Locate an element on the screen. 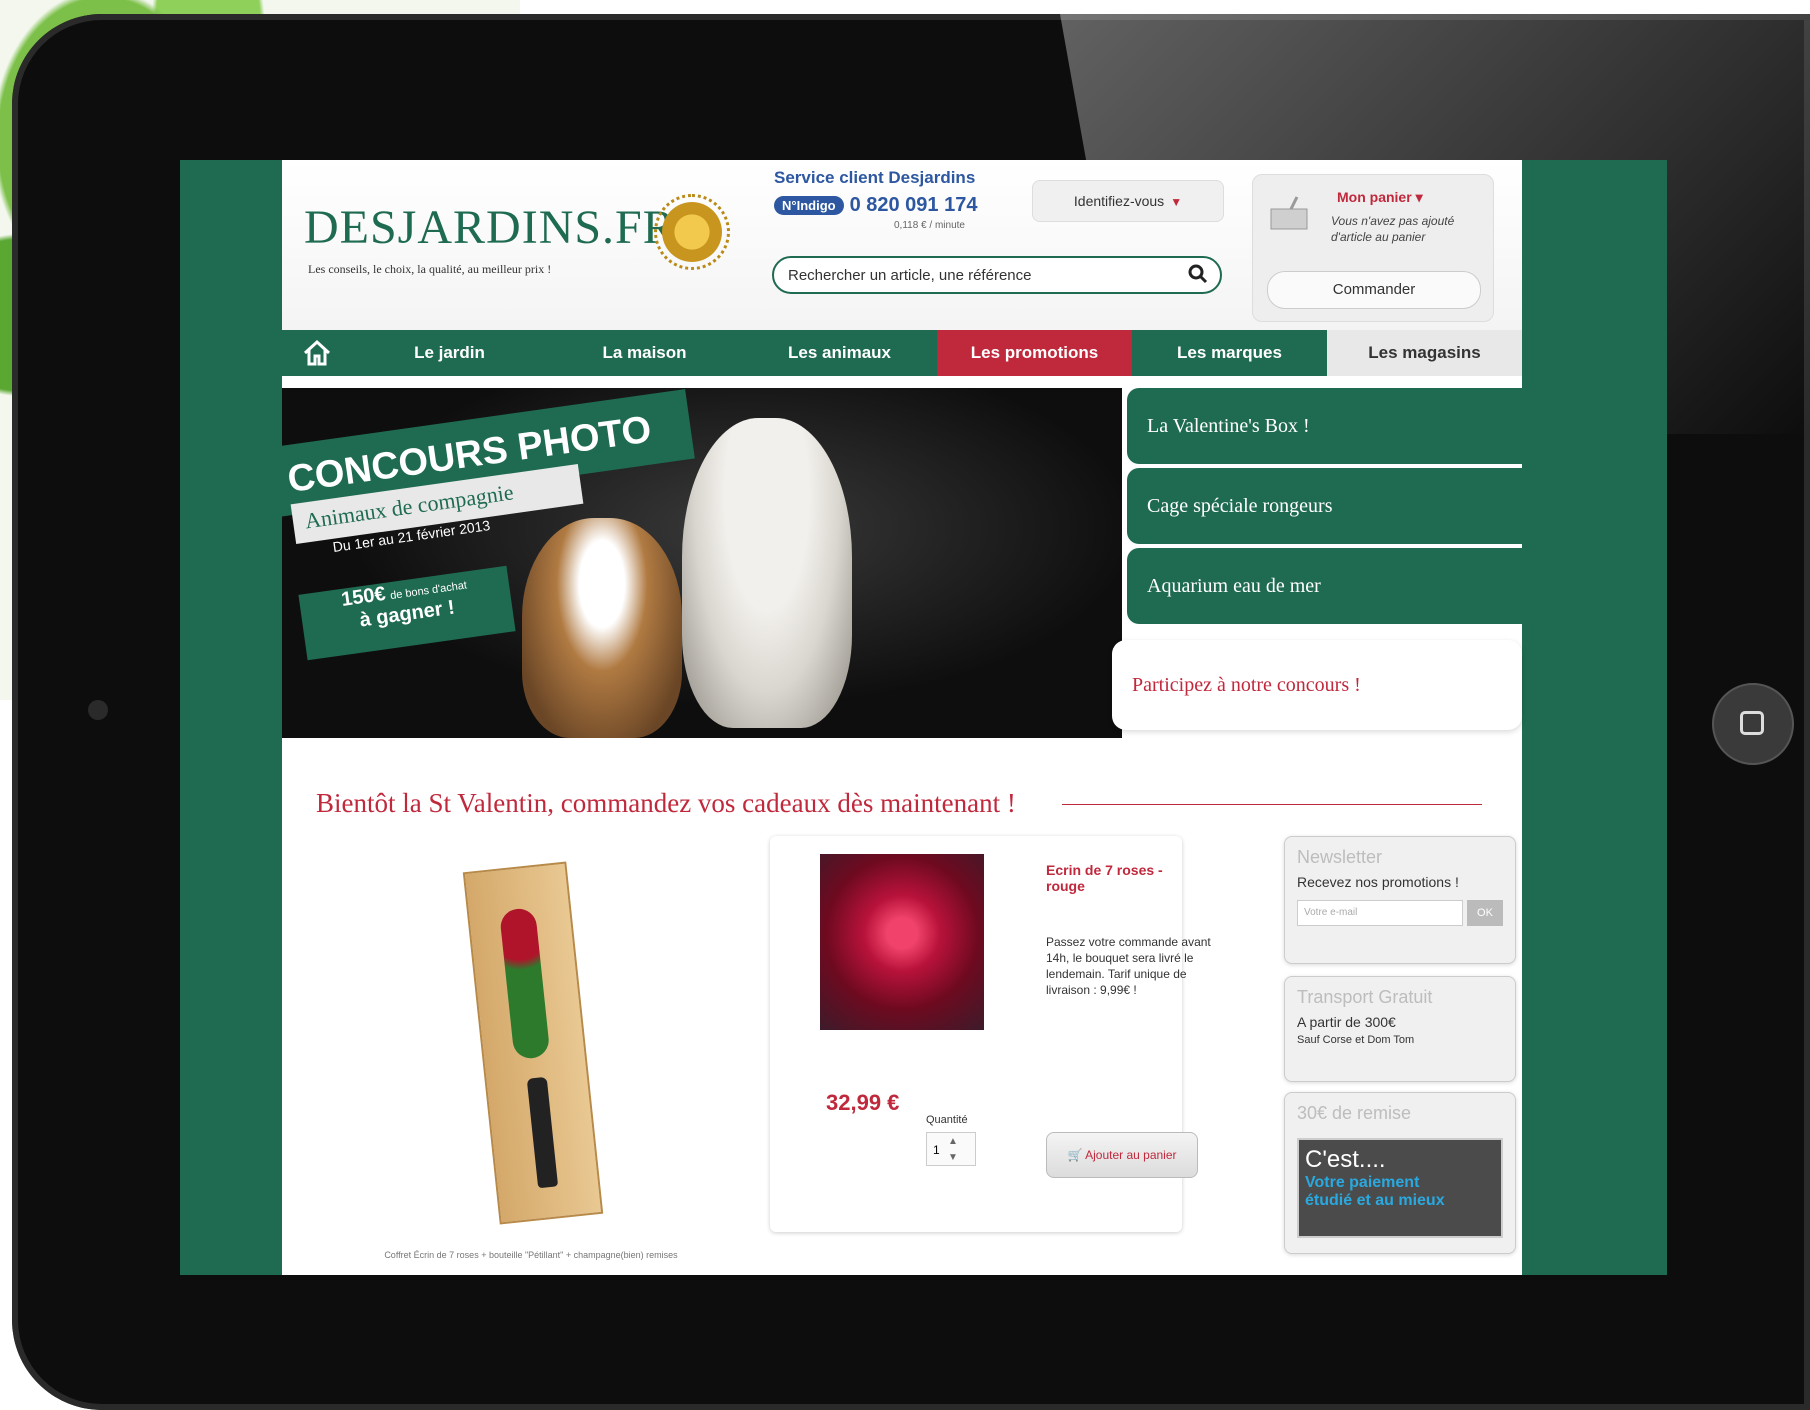 The width and height of the screenshot is (1810, 1410). search-icon is located at coordinates (1198, 274).